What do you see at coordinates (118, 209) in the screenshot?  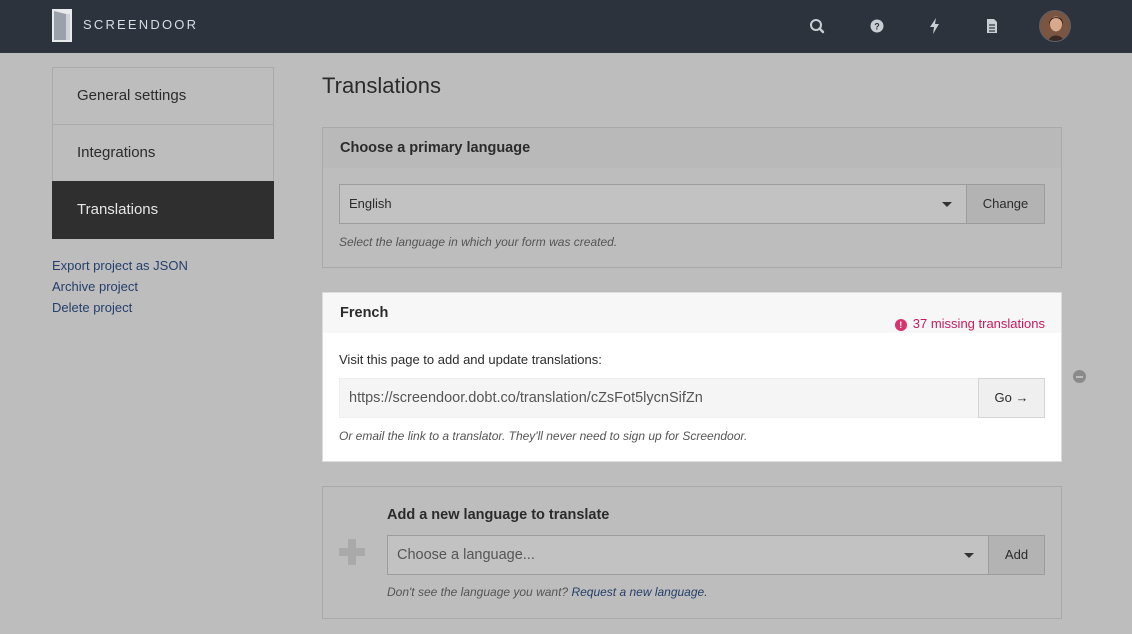 I see `sidebar-item-label: Translations` at bounding box center [118, 209].